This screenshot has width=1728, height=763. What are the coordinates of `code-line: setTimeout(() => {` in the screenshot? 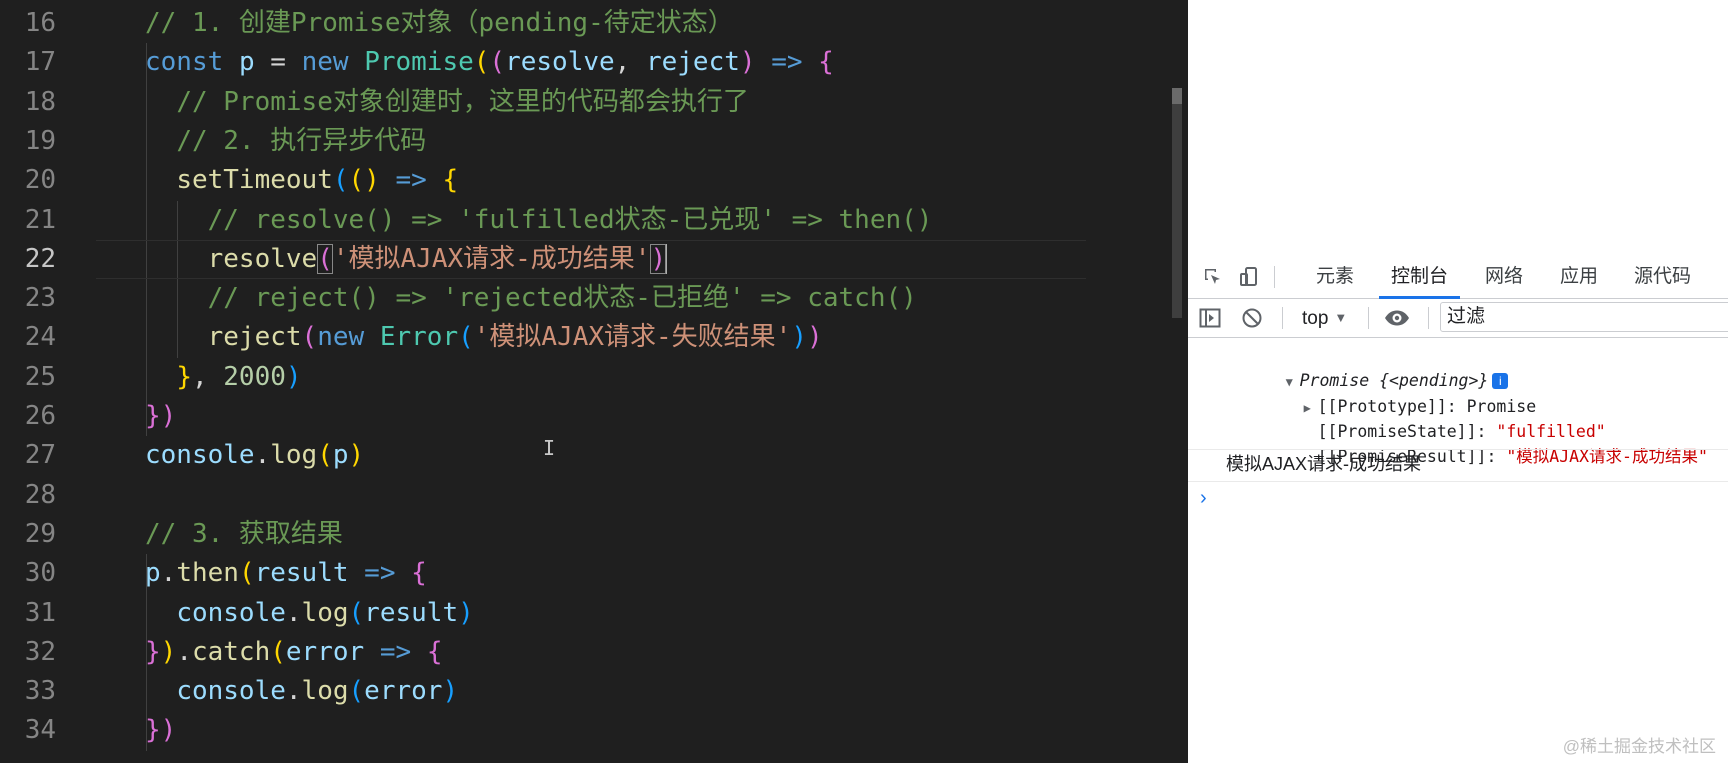 It's located at (301, 180).